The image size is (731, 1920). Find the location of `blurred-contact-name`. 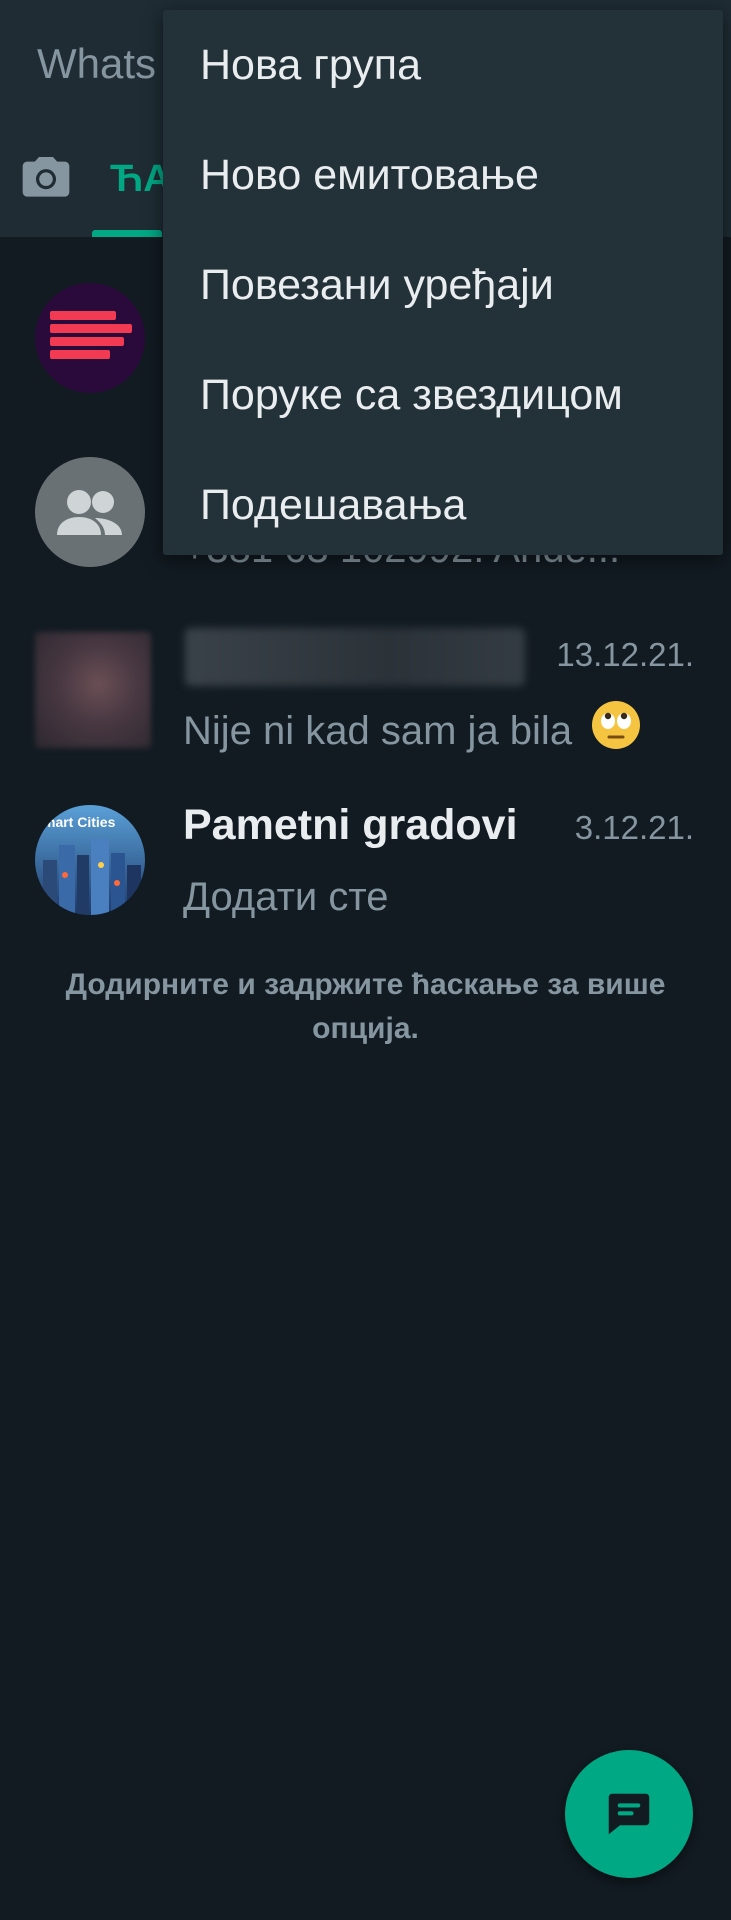

blurred-contact-name is located at coordinates (355, 657).